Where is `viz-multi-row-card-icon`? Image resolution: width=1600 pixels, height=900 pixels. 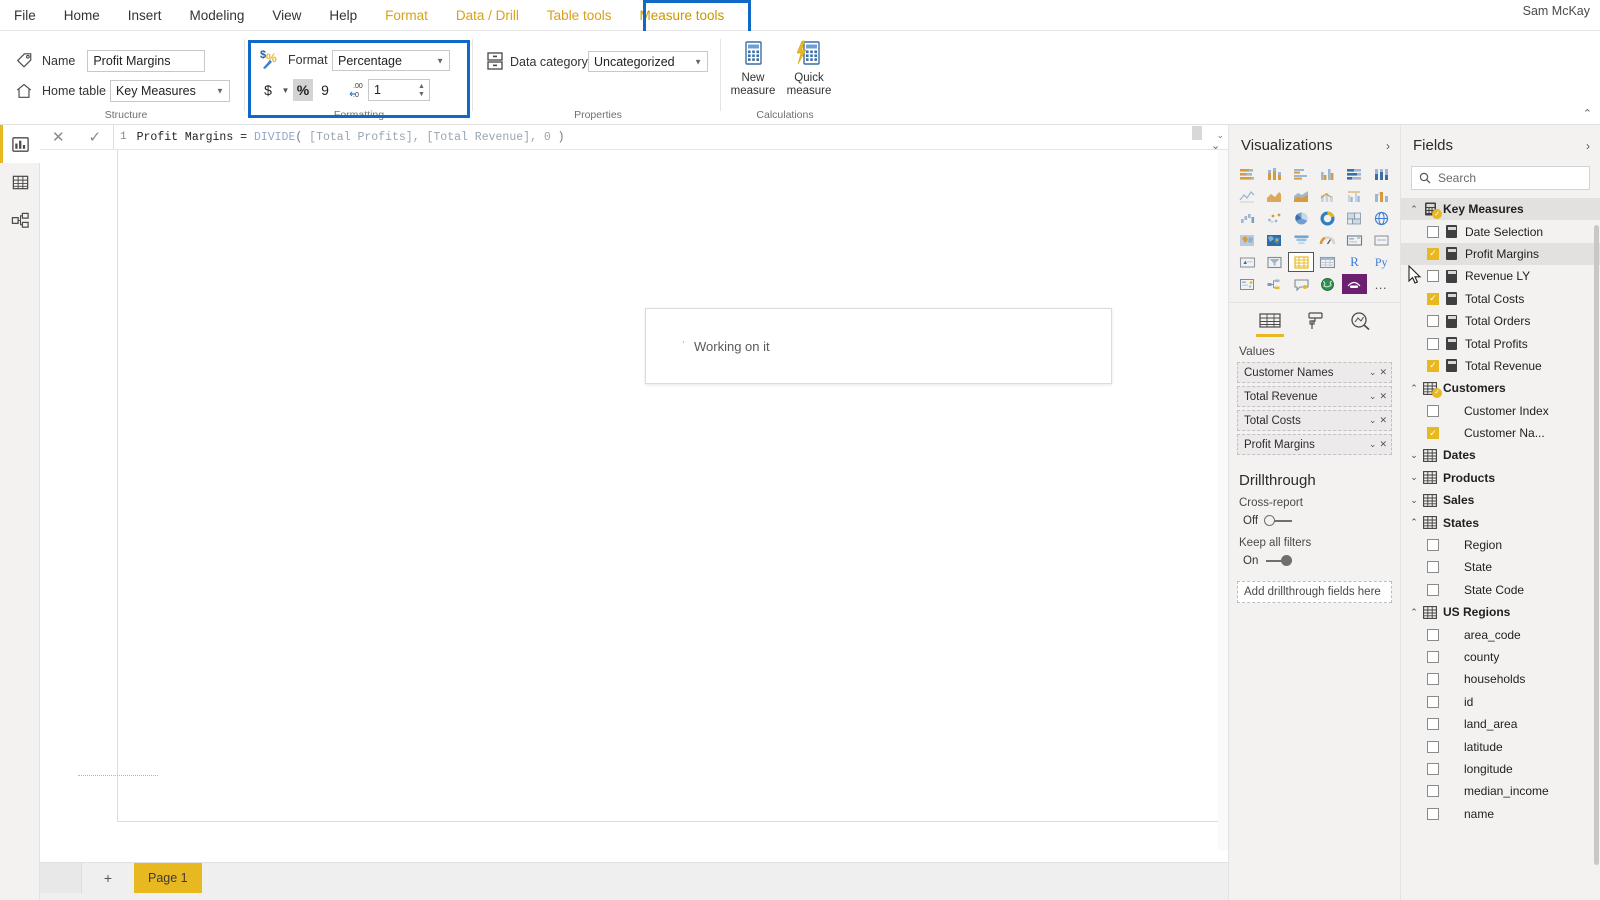
viz-multi-row-card-icon is located at coordinates (1355, 240).